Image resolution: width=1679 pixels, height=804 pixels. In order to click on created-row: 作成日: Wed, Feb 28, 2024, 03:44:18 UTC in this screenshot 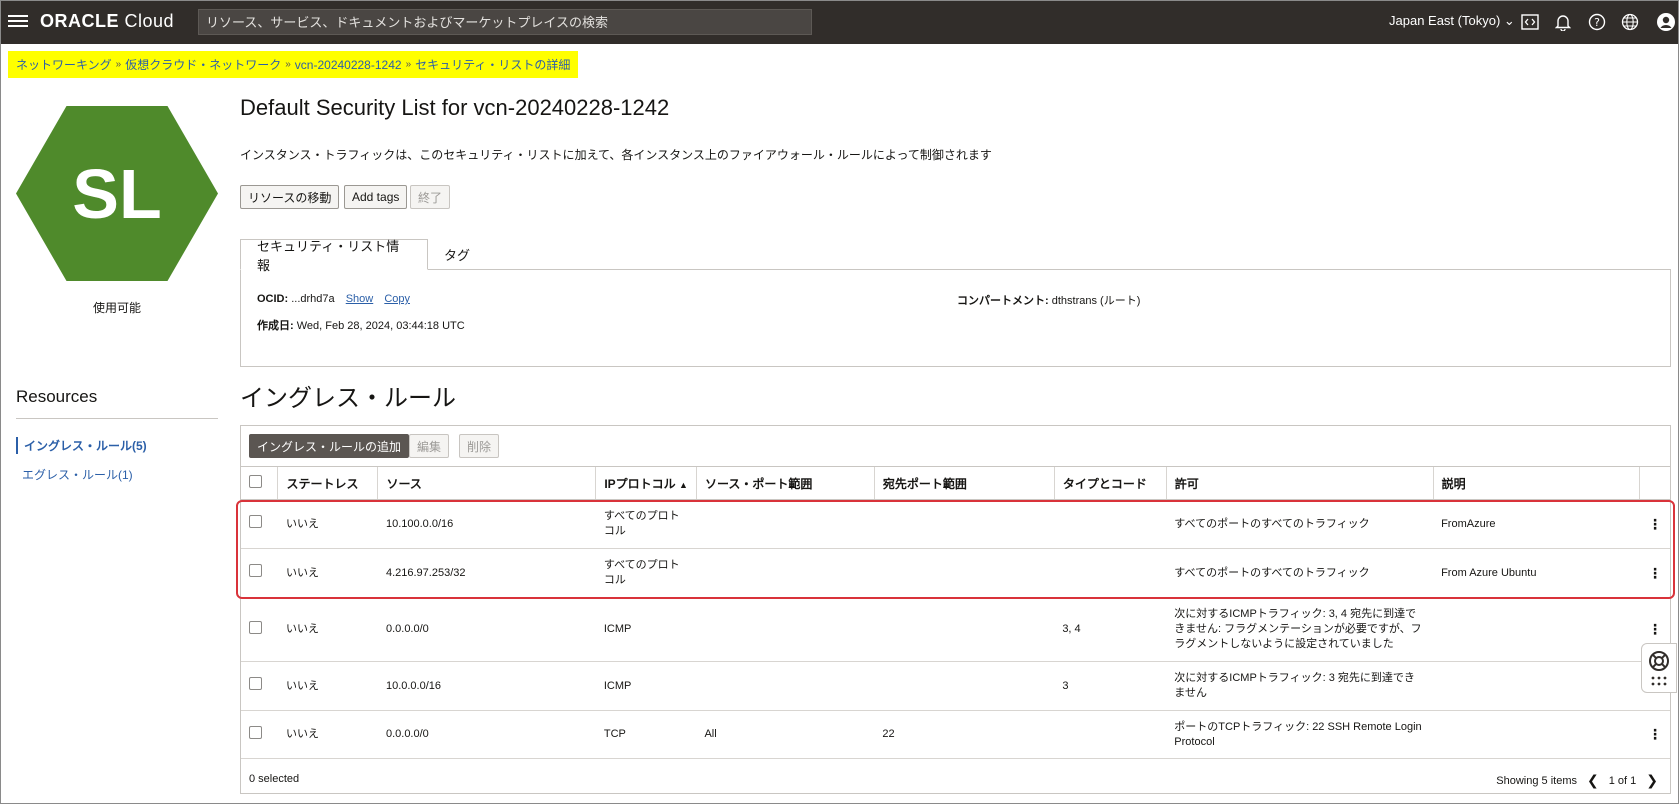, I will do `click(361, 326)`.